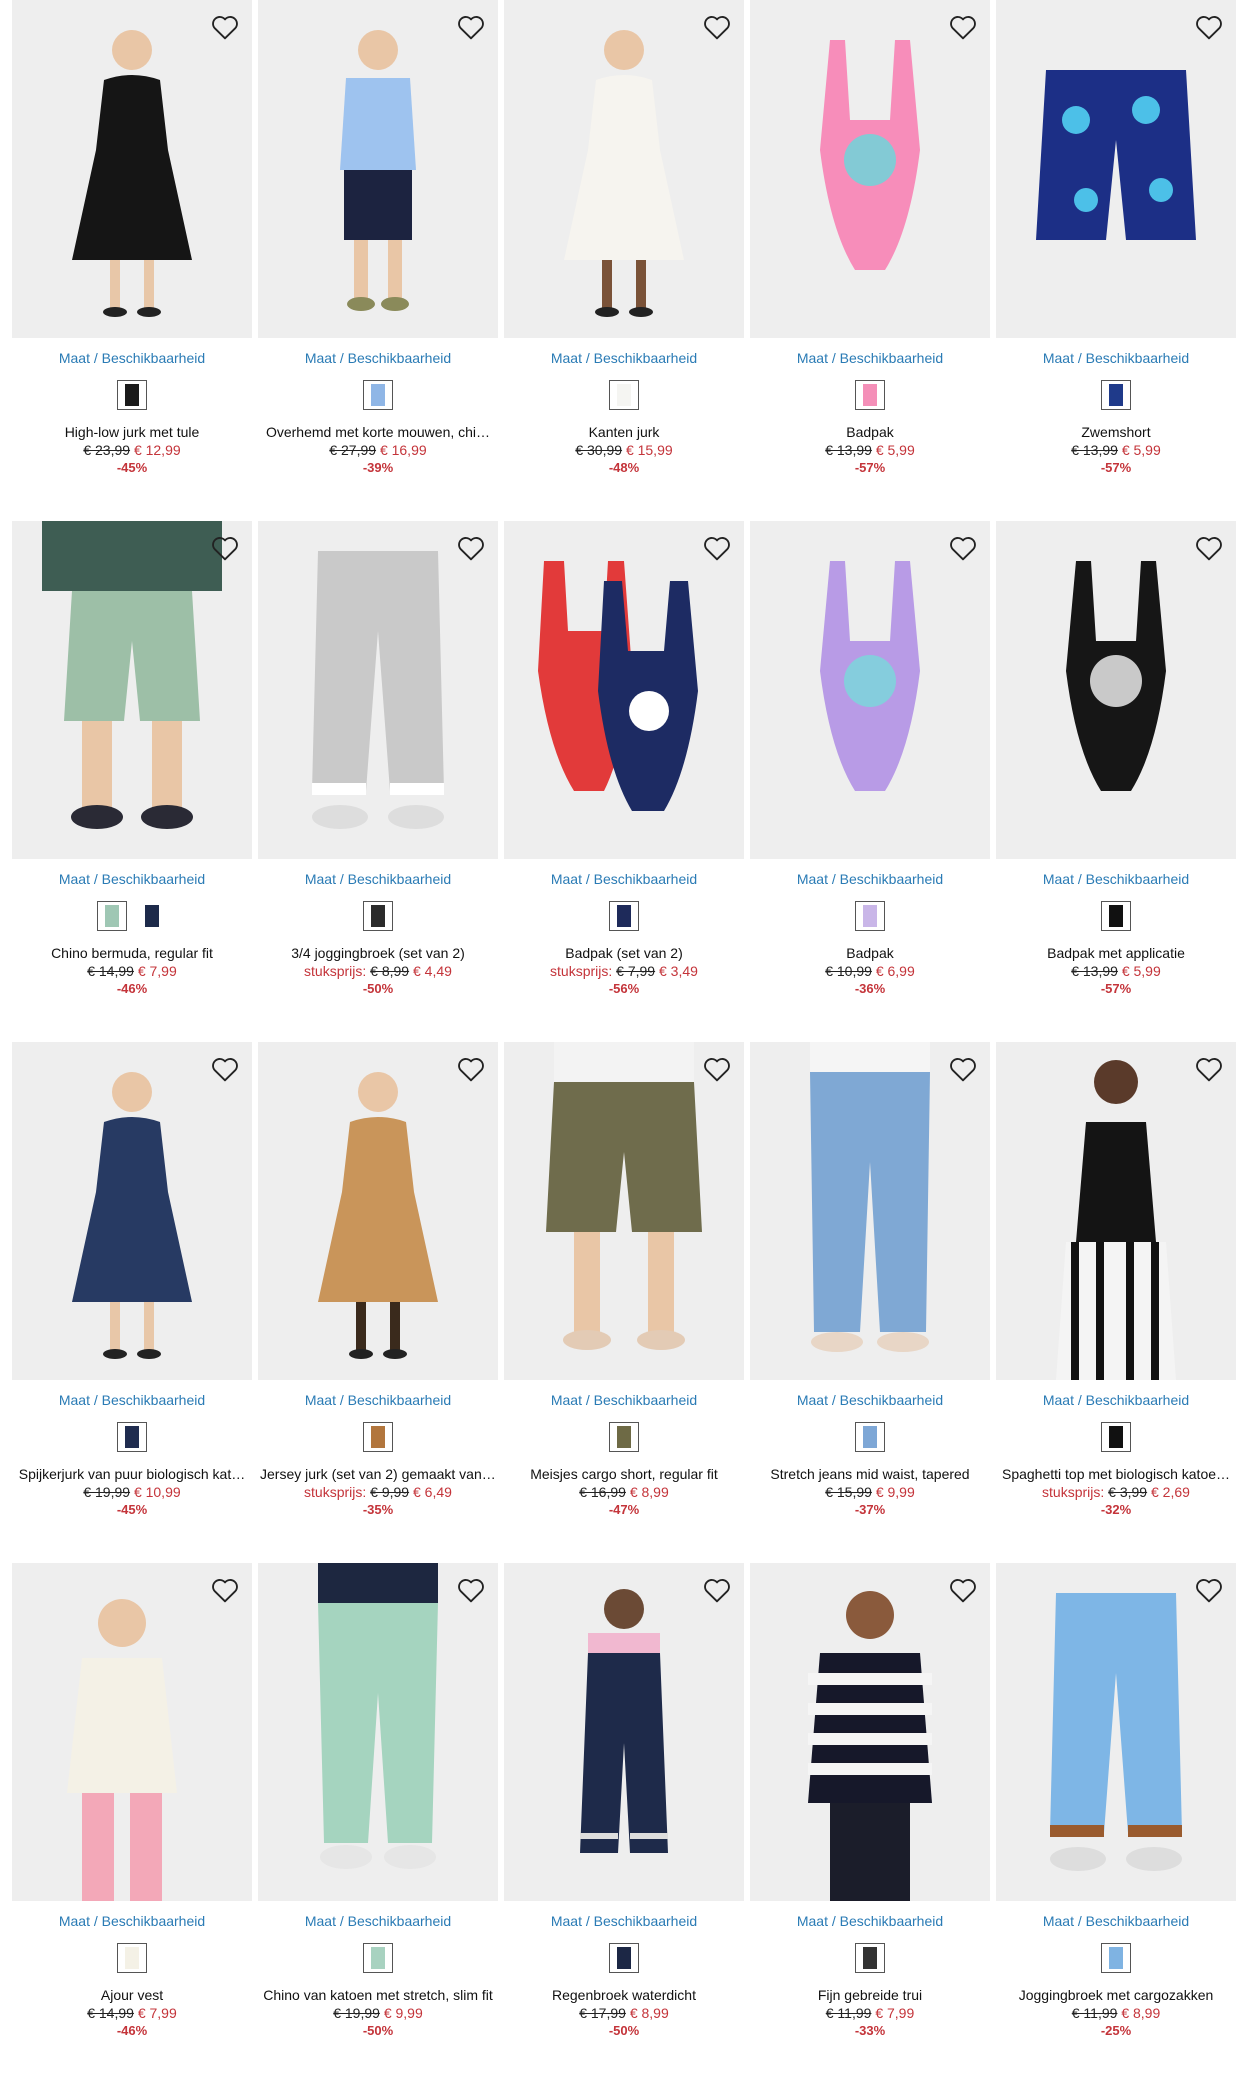 Image resolution: width=1250 pixels, height=2084 pixels. I want to click on product-name: Chino van katoen met stretch, slim fit, so click(378, 1995).